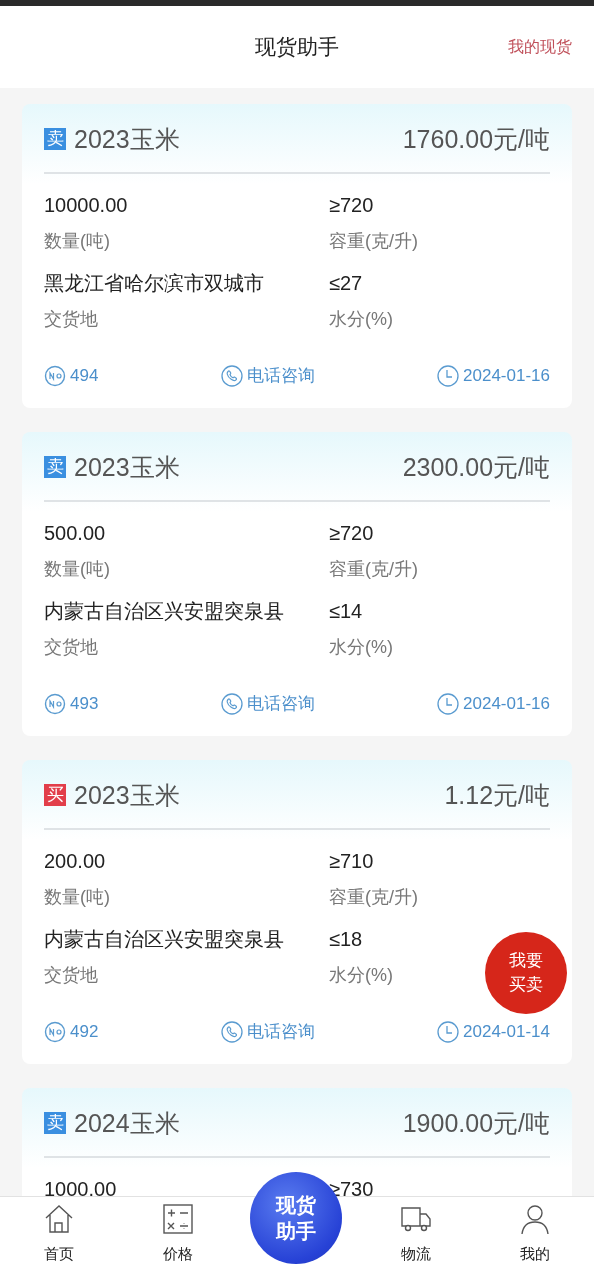  What do you see at coordinates (178, 1238) in the screenshot?
I see `nav-tab: 价格` at bounding box center [178, 1238].